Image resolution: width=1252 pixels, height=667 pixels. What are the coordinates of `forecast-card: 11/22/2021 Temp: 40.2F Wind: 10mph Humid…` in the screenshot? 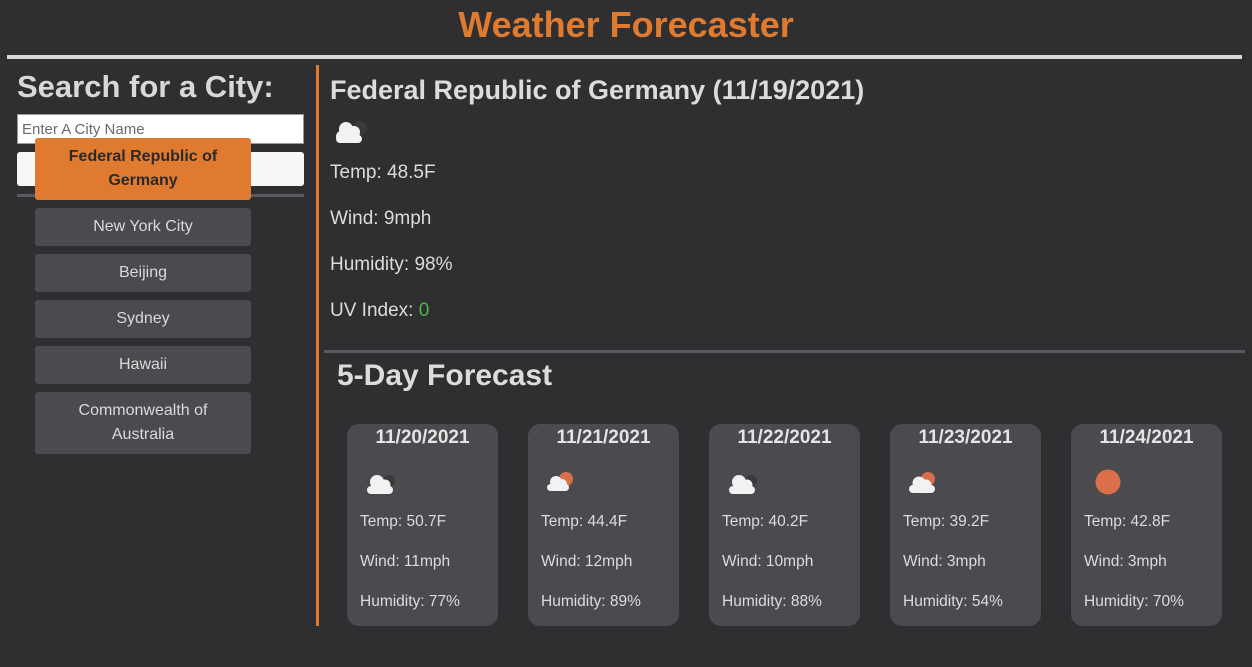 It's located at (784, 525).